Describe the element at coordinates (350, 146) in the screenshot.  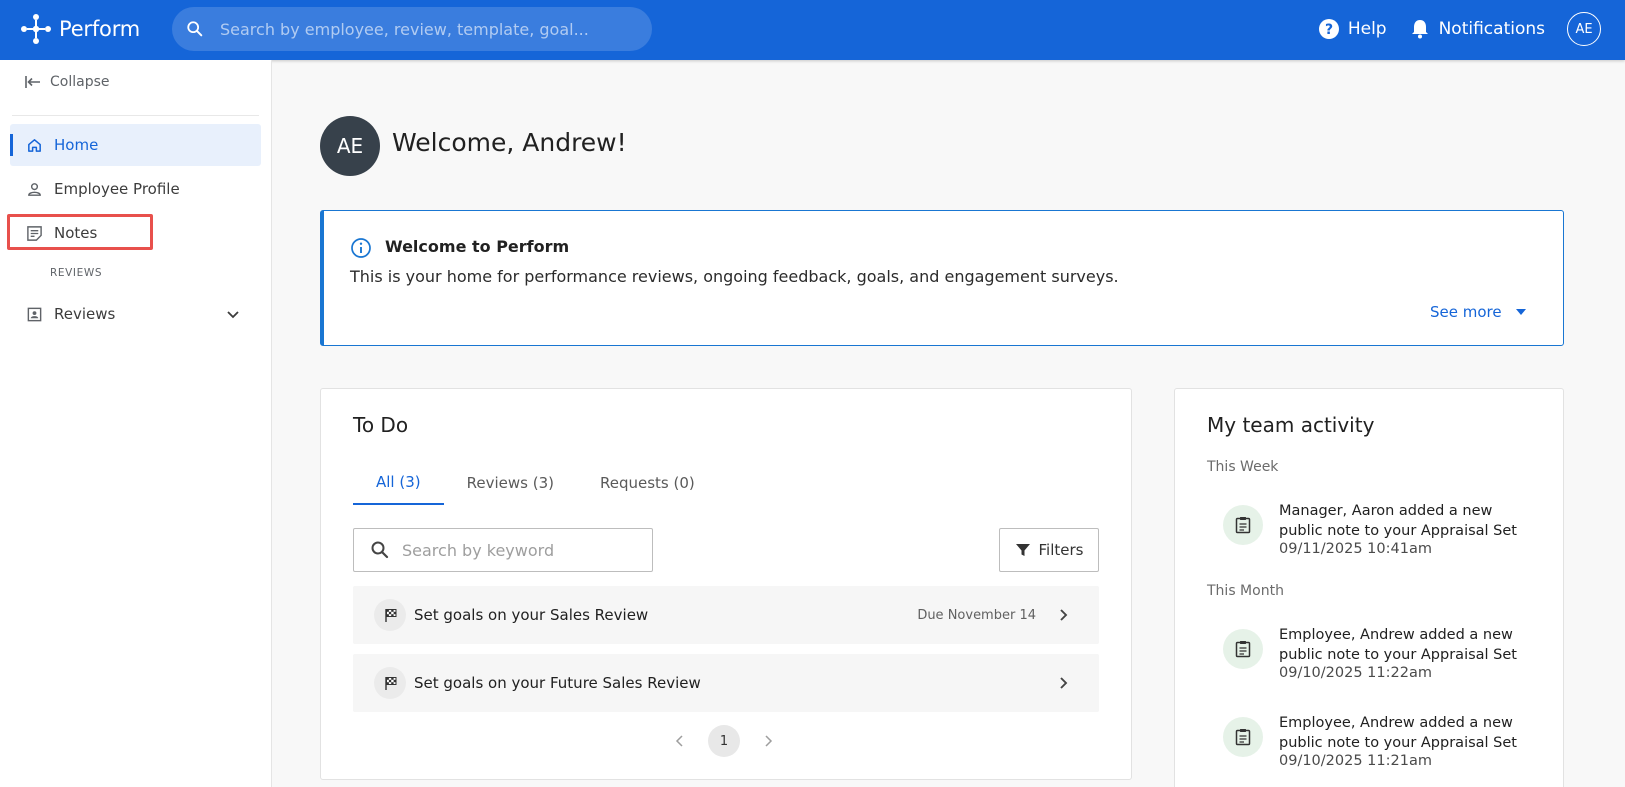
I see `welcome-avatar: AE` at that location.